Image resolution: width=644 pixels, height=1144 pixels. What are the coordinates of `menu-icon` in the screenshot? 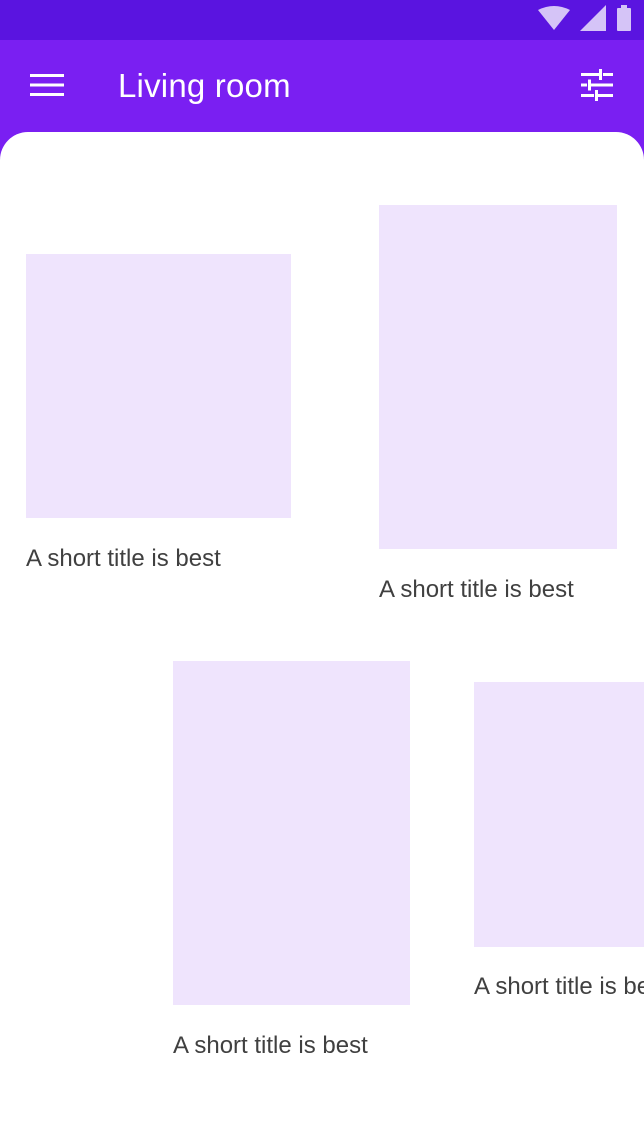 It's located at (47, 87).